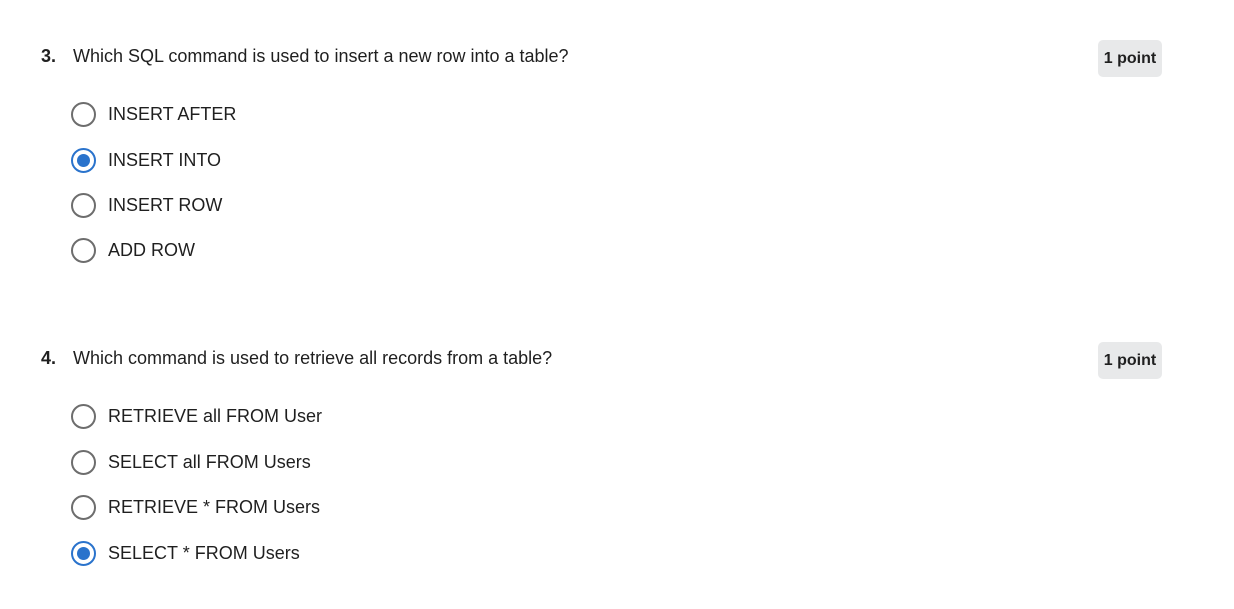 The height and width of the screenshot is (609, 1234). Describe the element at coordinates (209, 461) in the screenshot. I see `option-label: SELECT all FROM Users` at that location.